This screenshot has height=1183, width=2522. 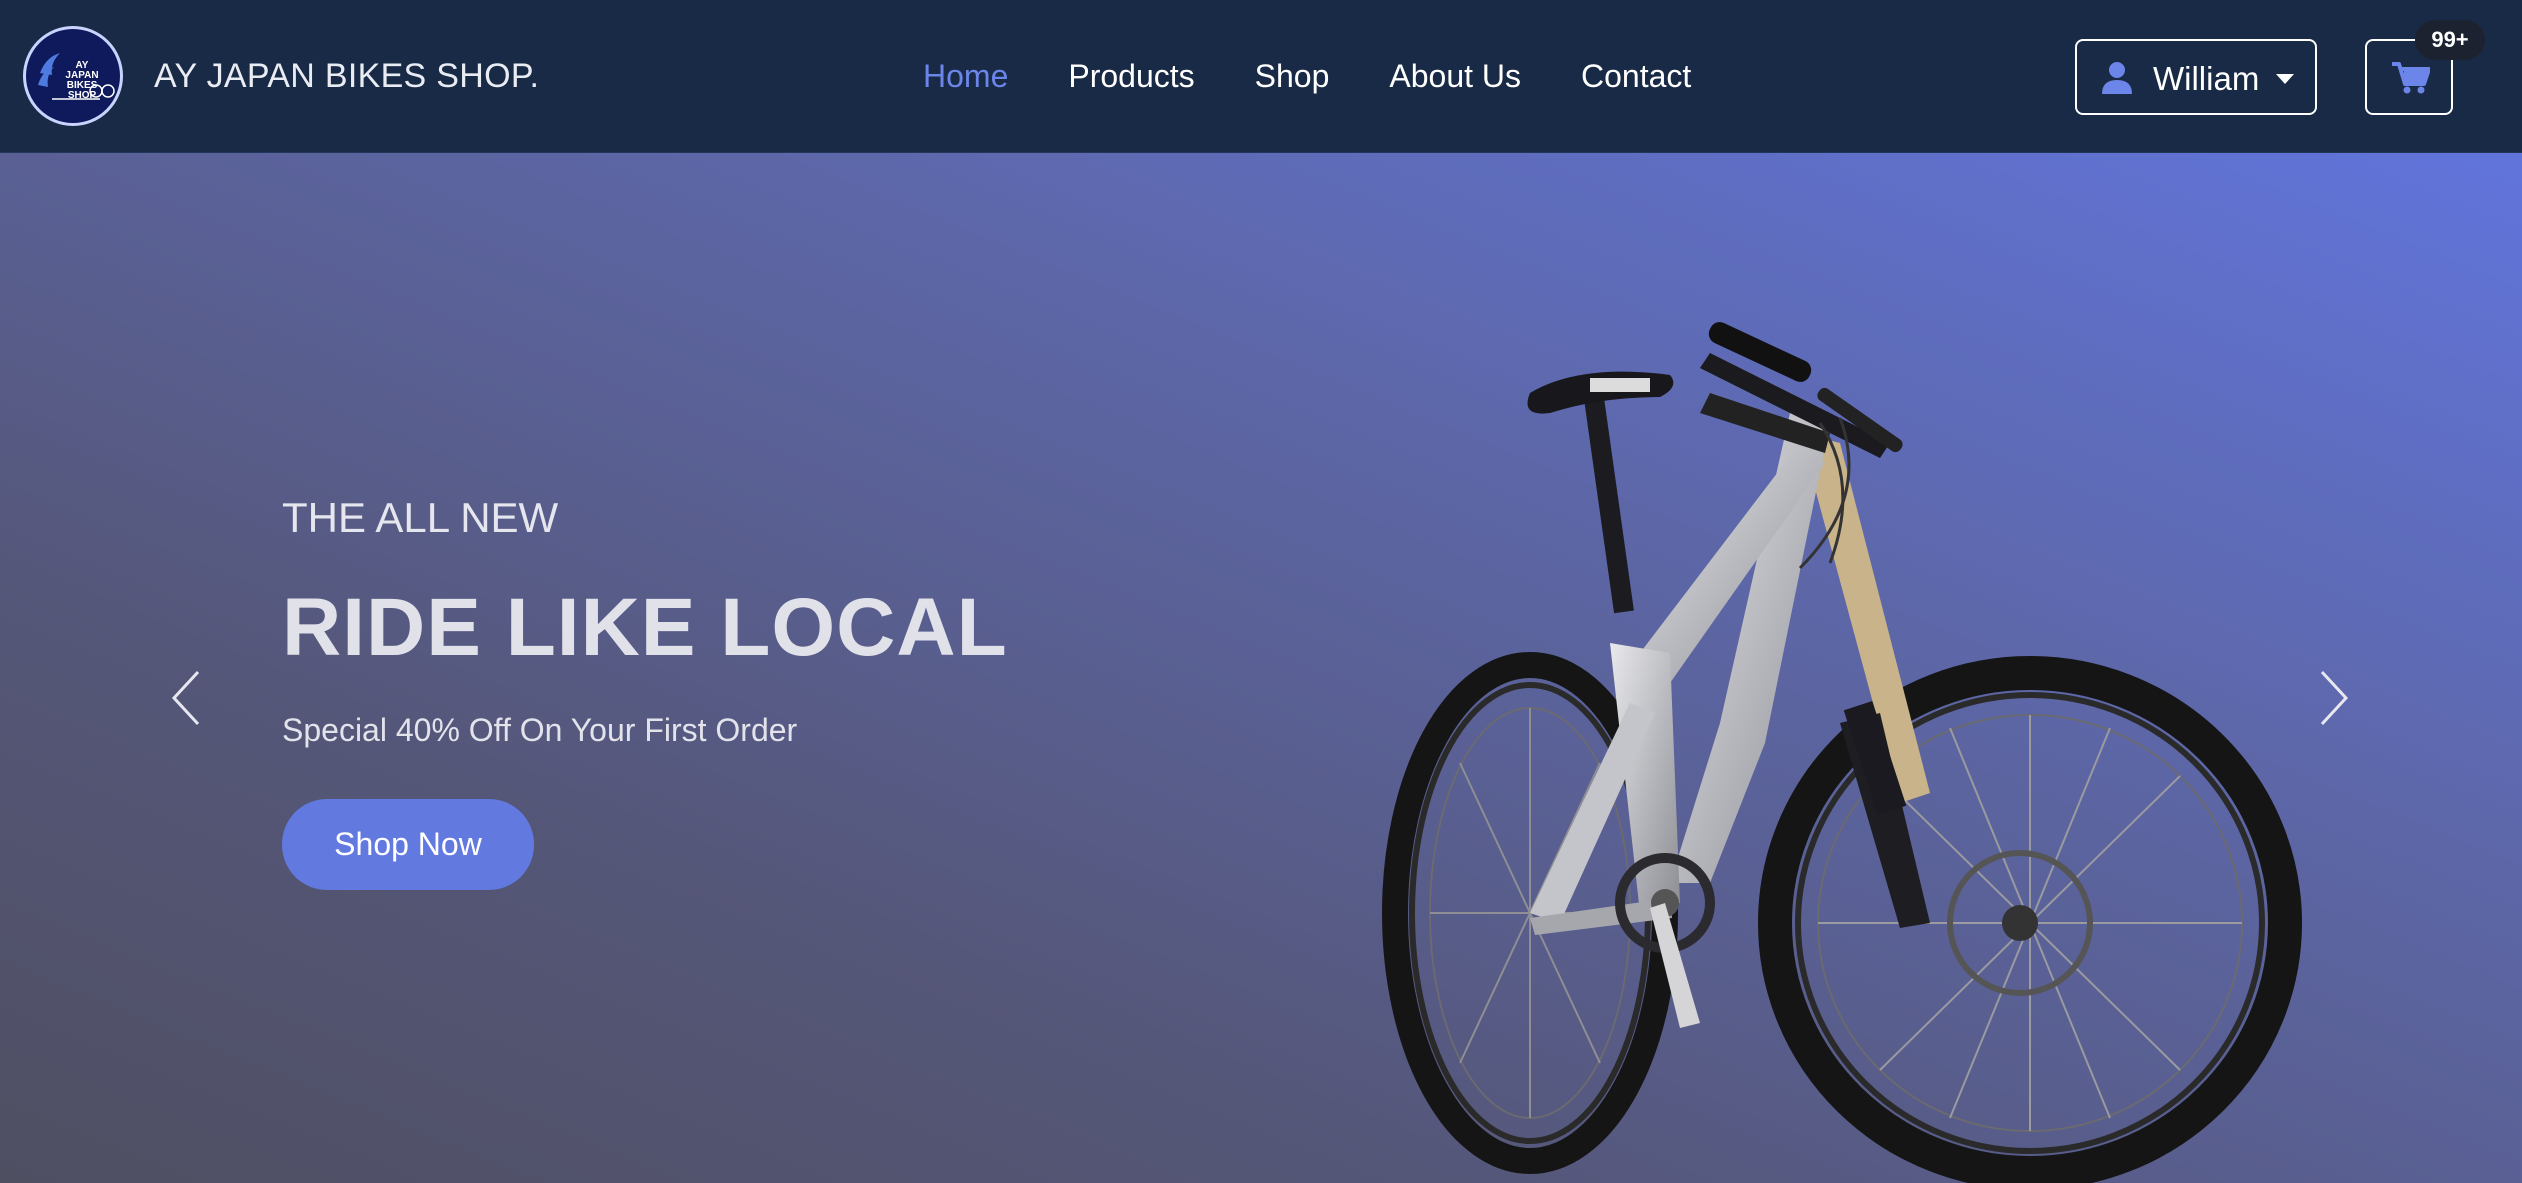 What do you see at coordinates (346, 76) in the screenshot?
I see `brand-name: AY JAPAN BIKES SHOP.` at bounding box center [346, 76].